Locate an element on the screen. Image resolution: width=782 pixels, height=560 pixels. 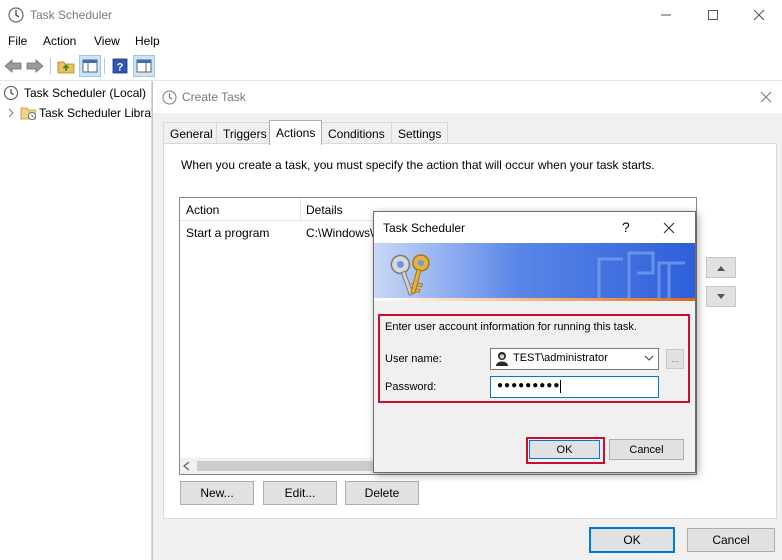
banner-accent-line is located at coordinates (534, 299).